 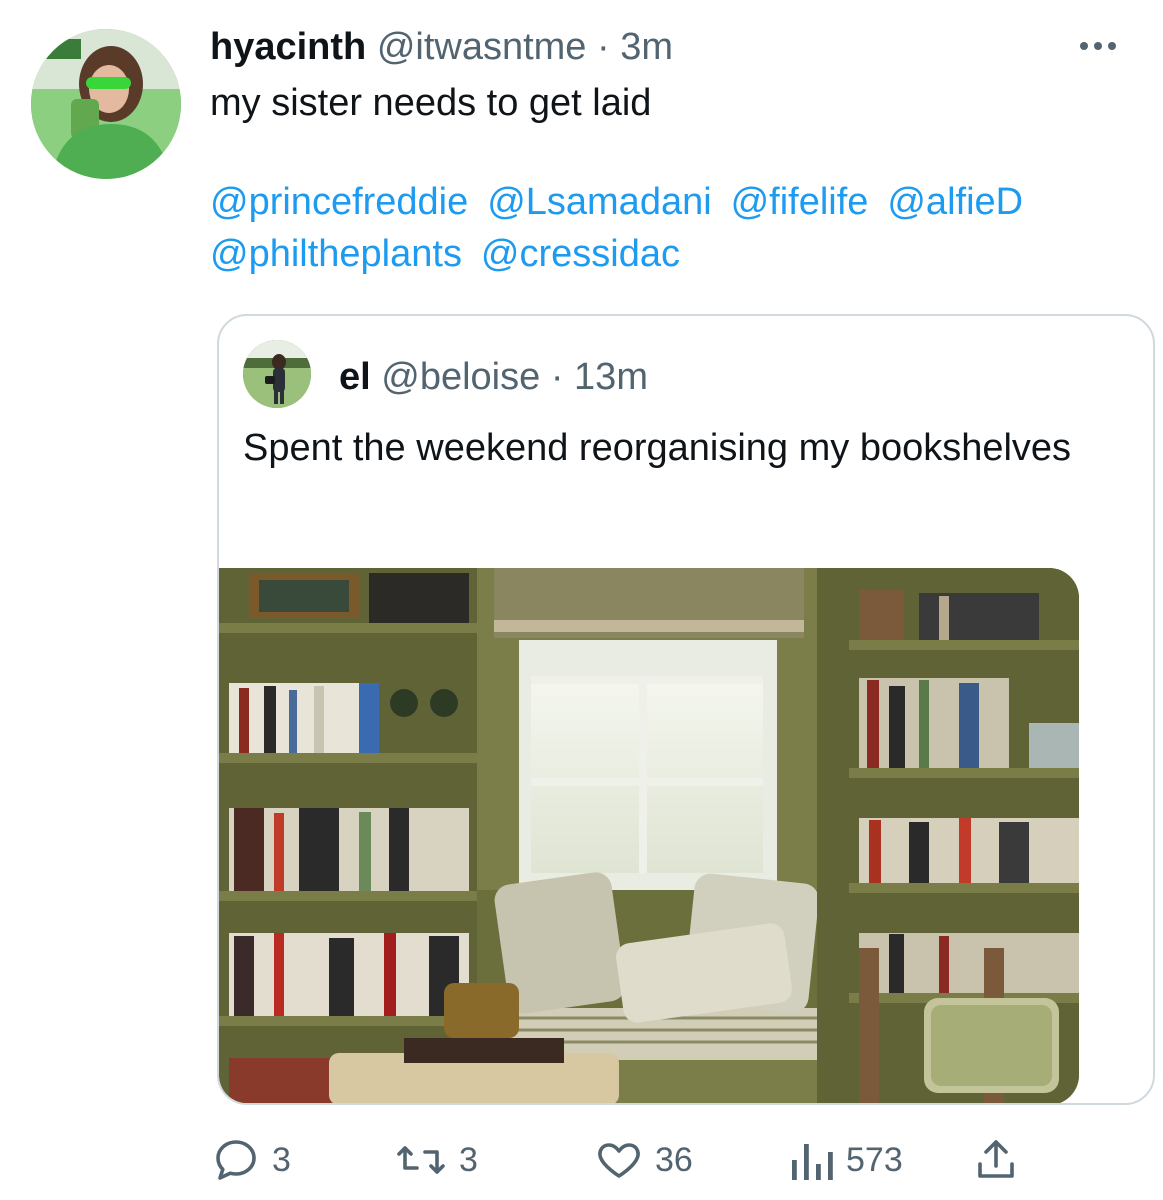 I want to click on mention-link: @philtheplants, so click(x=336, y=254).